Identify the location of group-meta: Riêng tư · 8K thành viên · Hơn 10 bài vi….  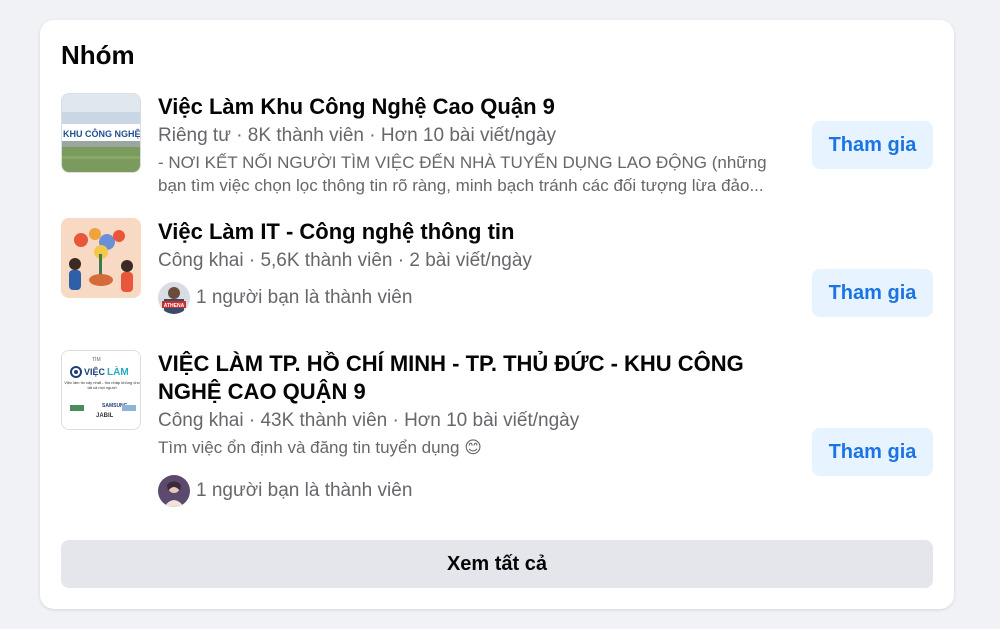
(357, 135).